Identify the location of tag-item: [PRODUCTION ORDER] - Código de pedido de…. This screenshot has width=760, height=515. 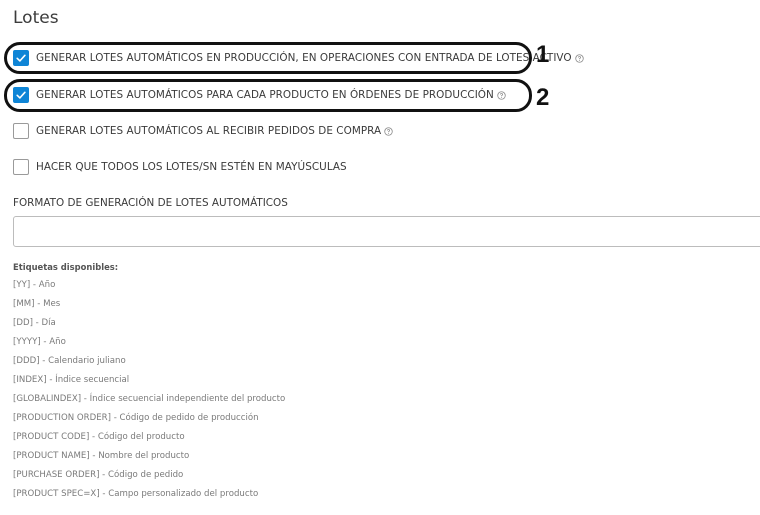
(136, 418).